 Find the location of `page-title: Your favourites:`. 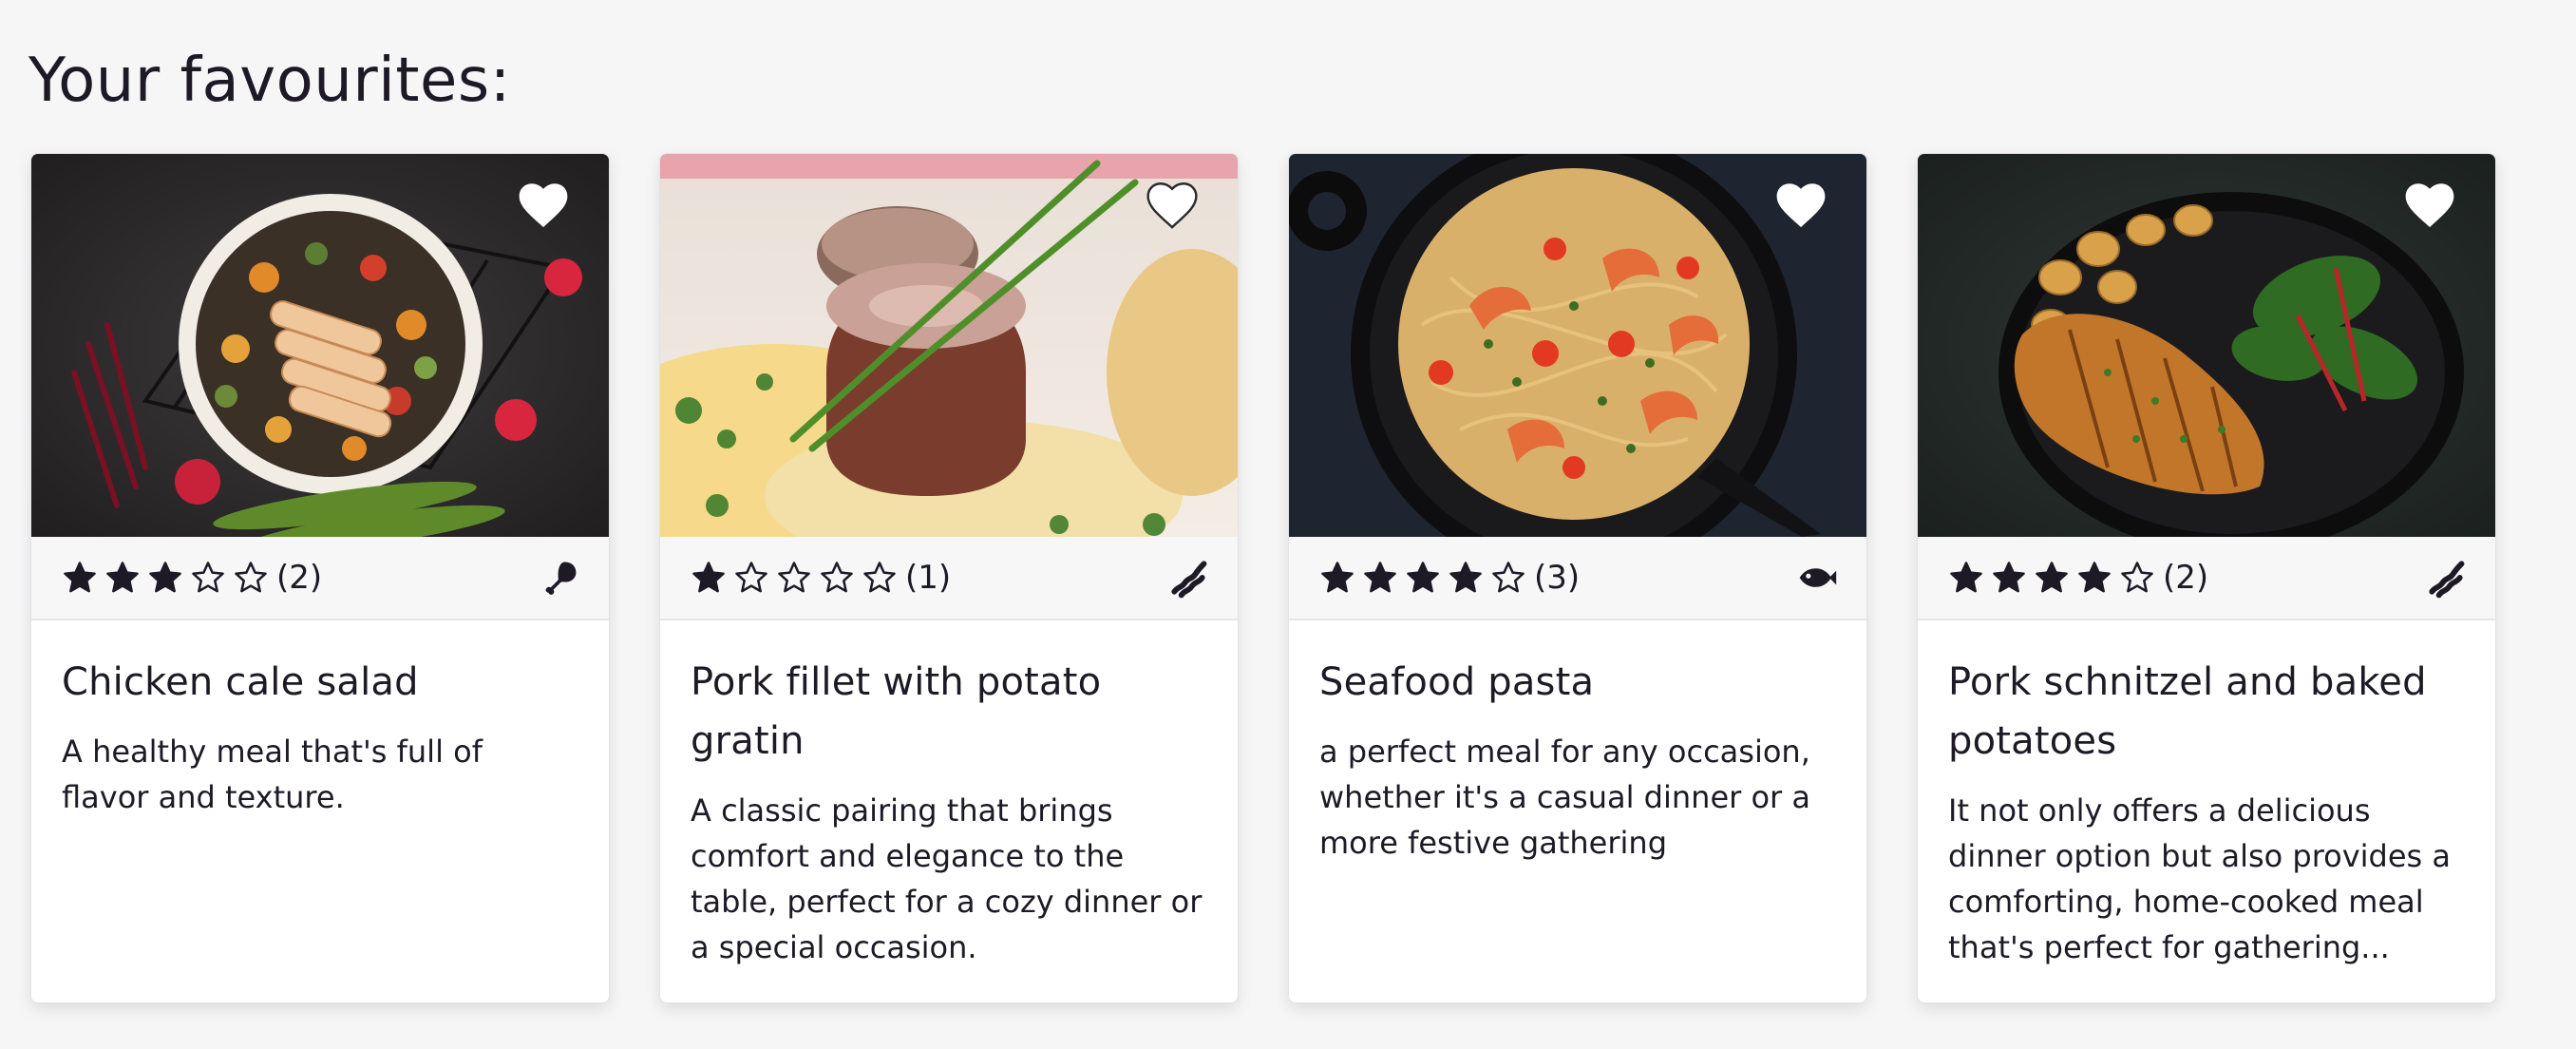

page-title: Your favourites: is located at coordinates (269, 81).